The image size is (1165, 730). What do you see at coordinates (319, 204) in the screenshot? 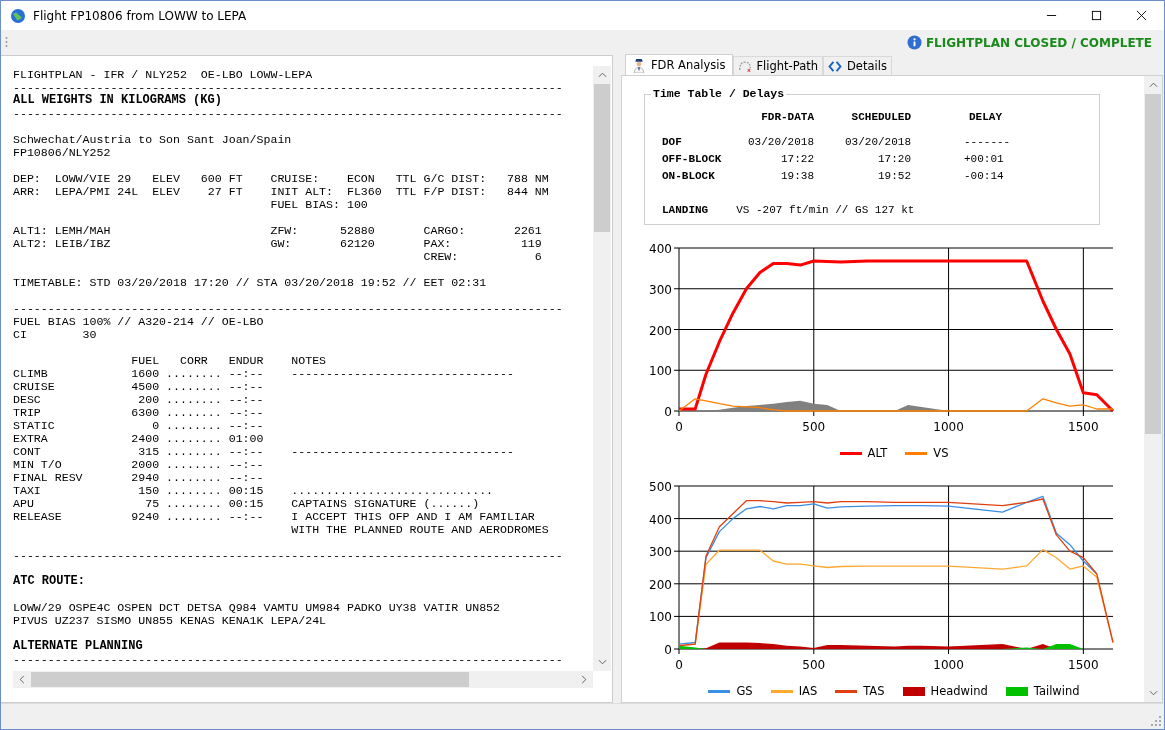
I see `text-line: FUEL BIAS: 100` at bounding box center [319, 204].